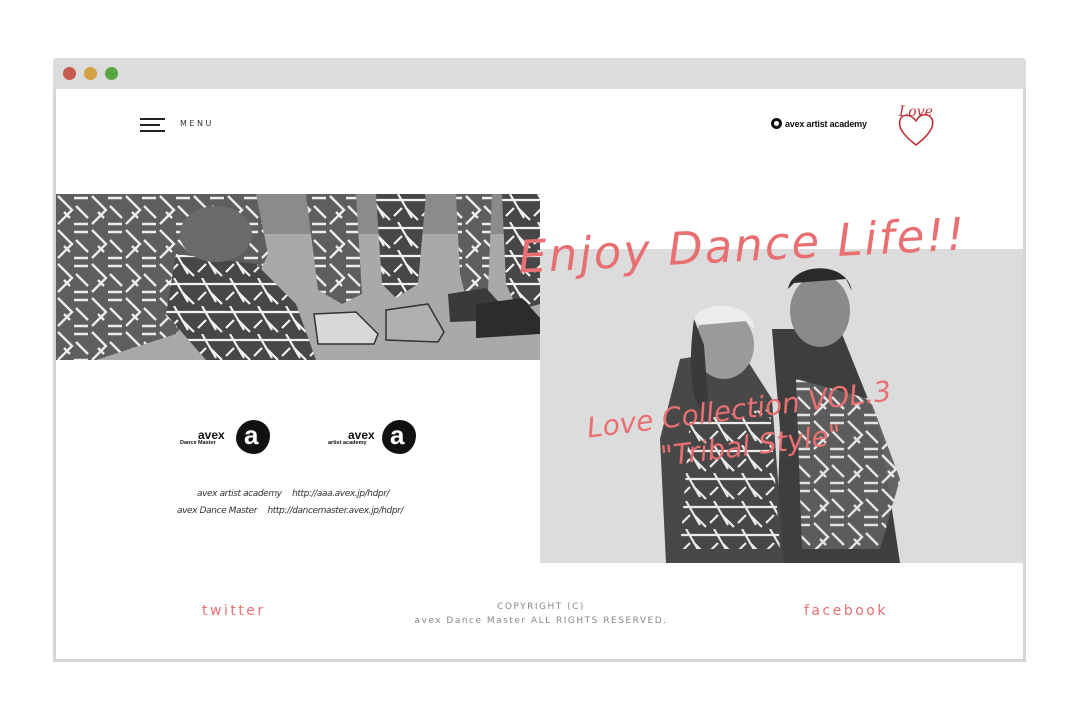 The width and height of the screenshot is (1080, 721). What do you see at coordinates (152, 119) in the screenshot?
I see `hamburger-icon` at bounding box center [152, 119].